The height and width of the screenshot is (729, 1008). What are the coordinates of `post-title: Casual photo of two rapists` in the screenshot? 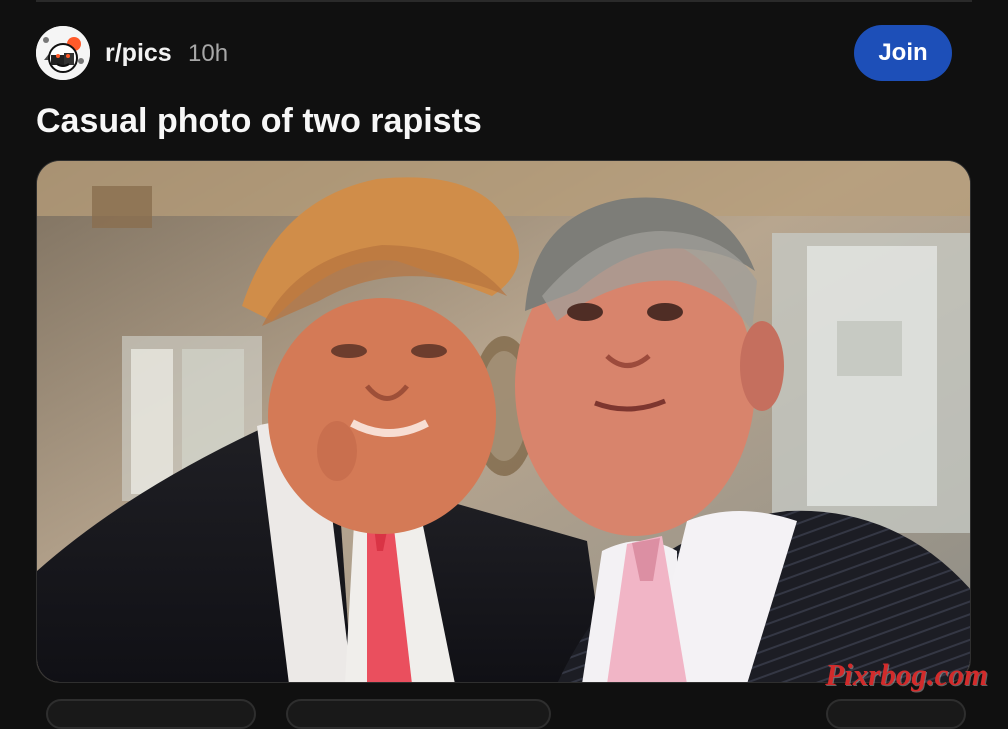 It's located at (259, 121).